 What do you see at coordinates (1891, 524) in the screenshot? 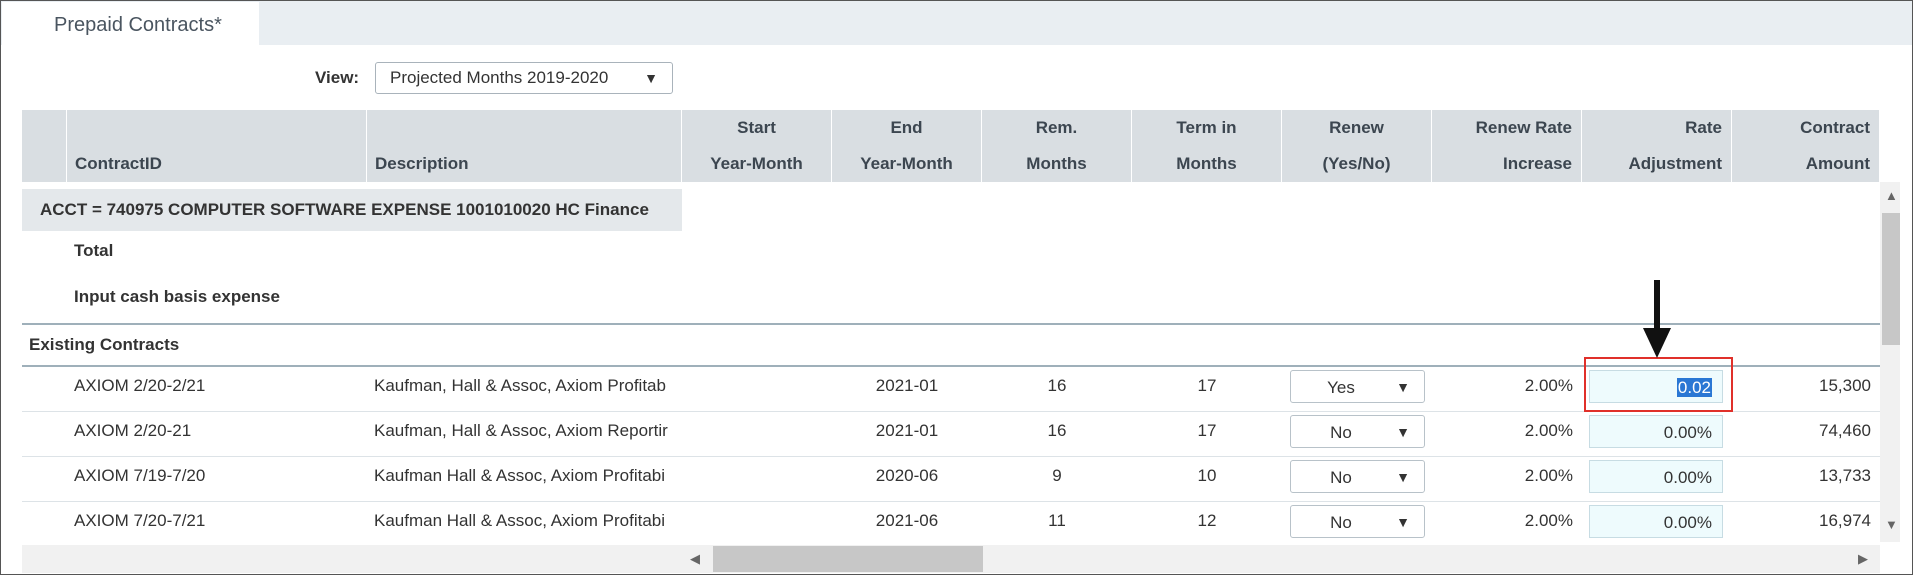
I see `scroll-down-icon: ▼` at bounding box center [1891, 524].